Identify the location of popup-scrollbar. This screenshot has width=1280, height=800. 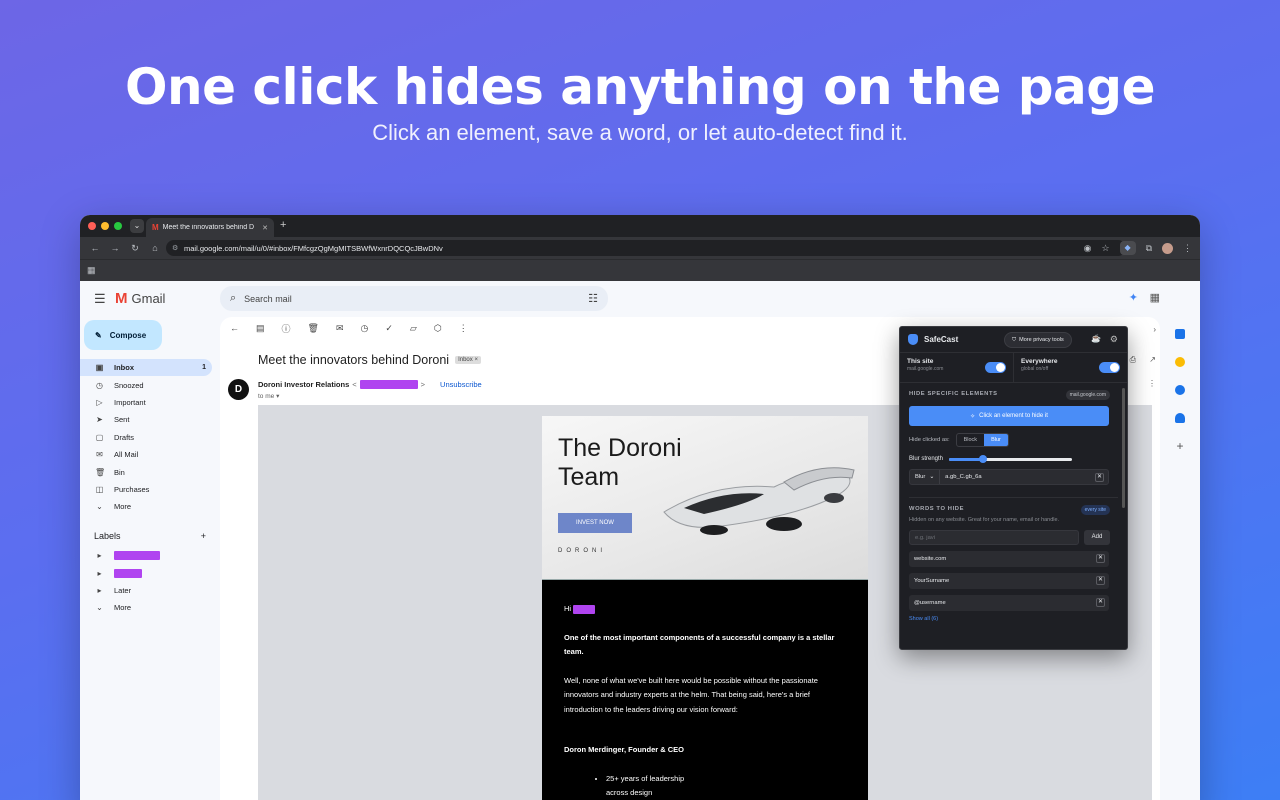
(1123, 448).